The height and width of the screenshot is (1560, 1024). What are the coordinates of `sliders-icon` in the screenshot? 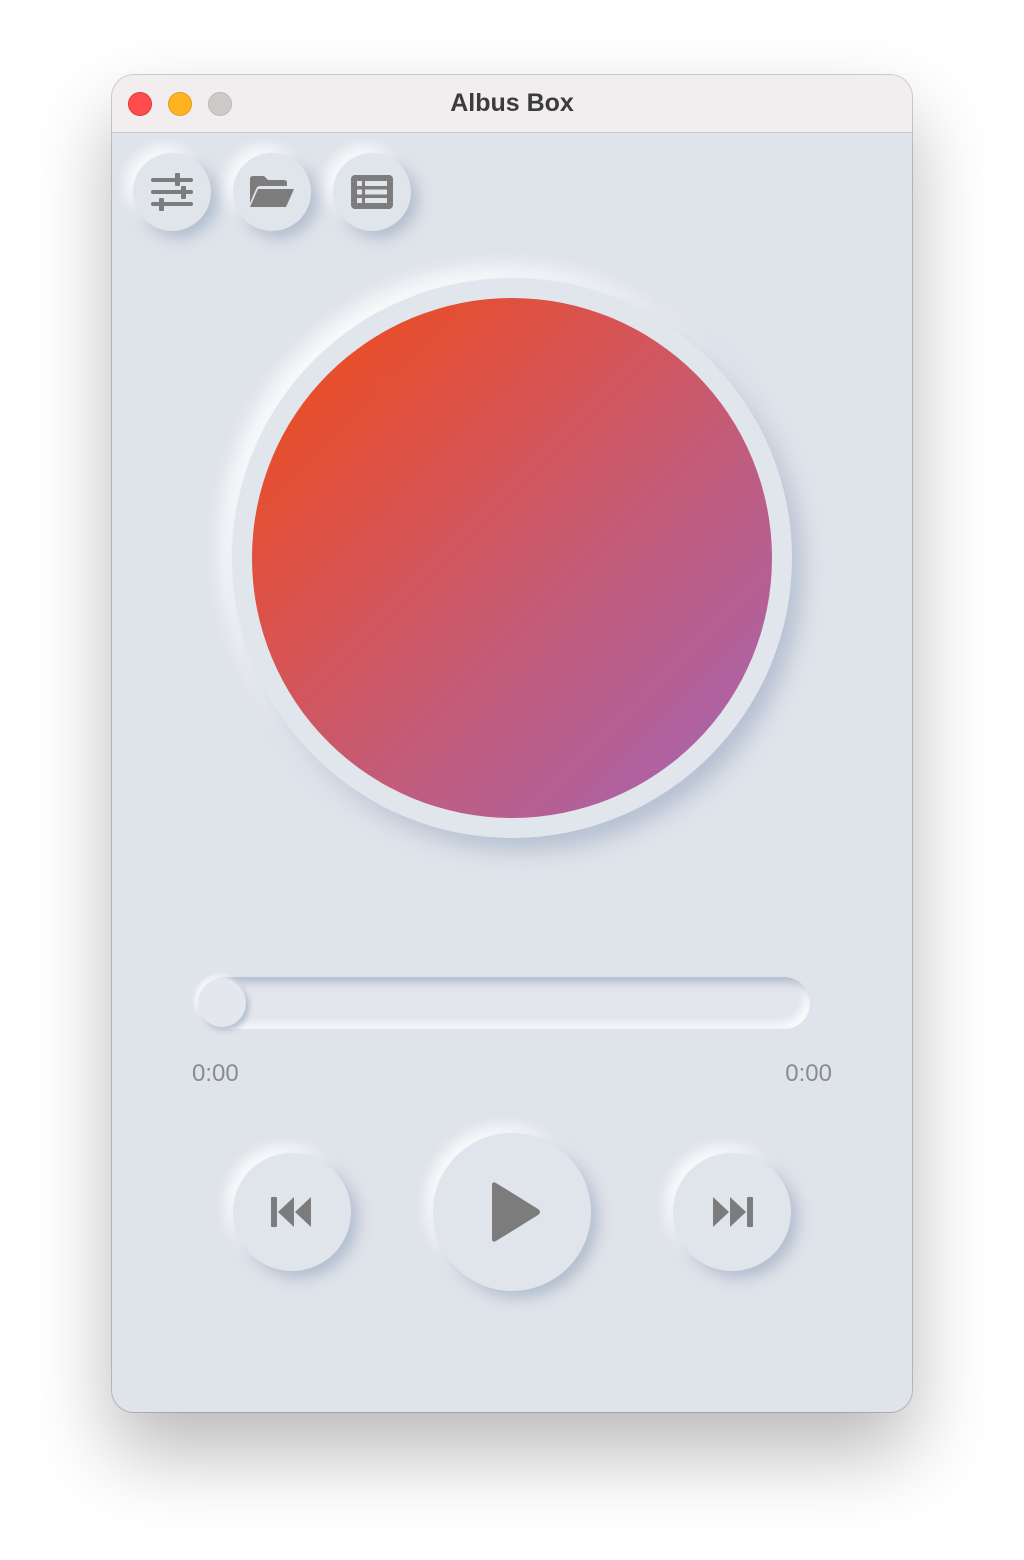 It's located at (172, 192).